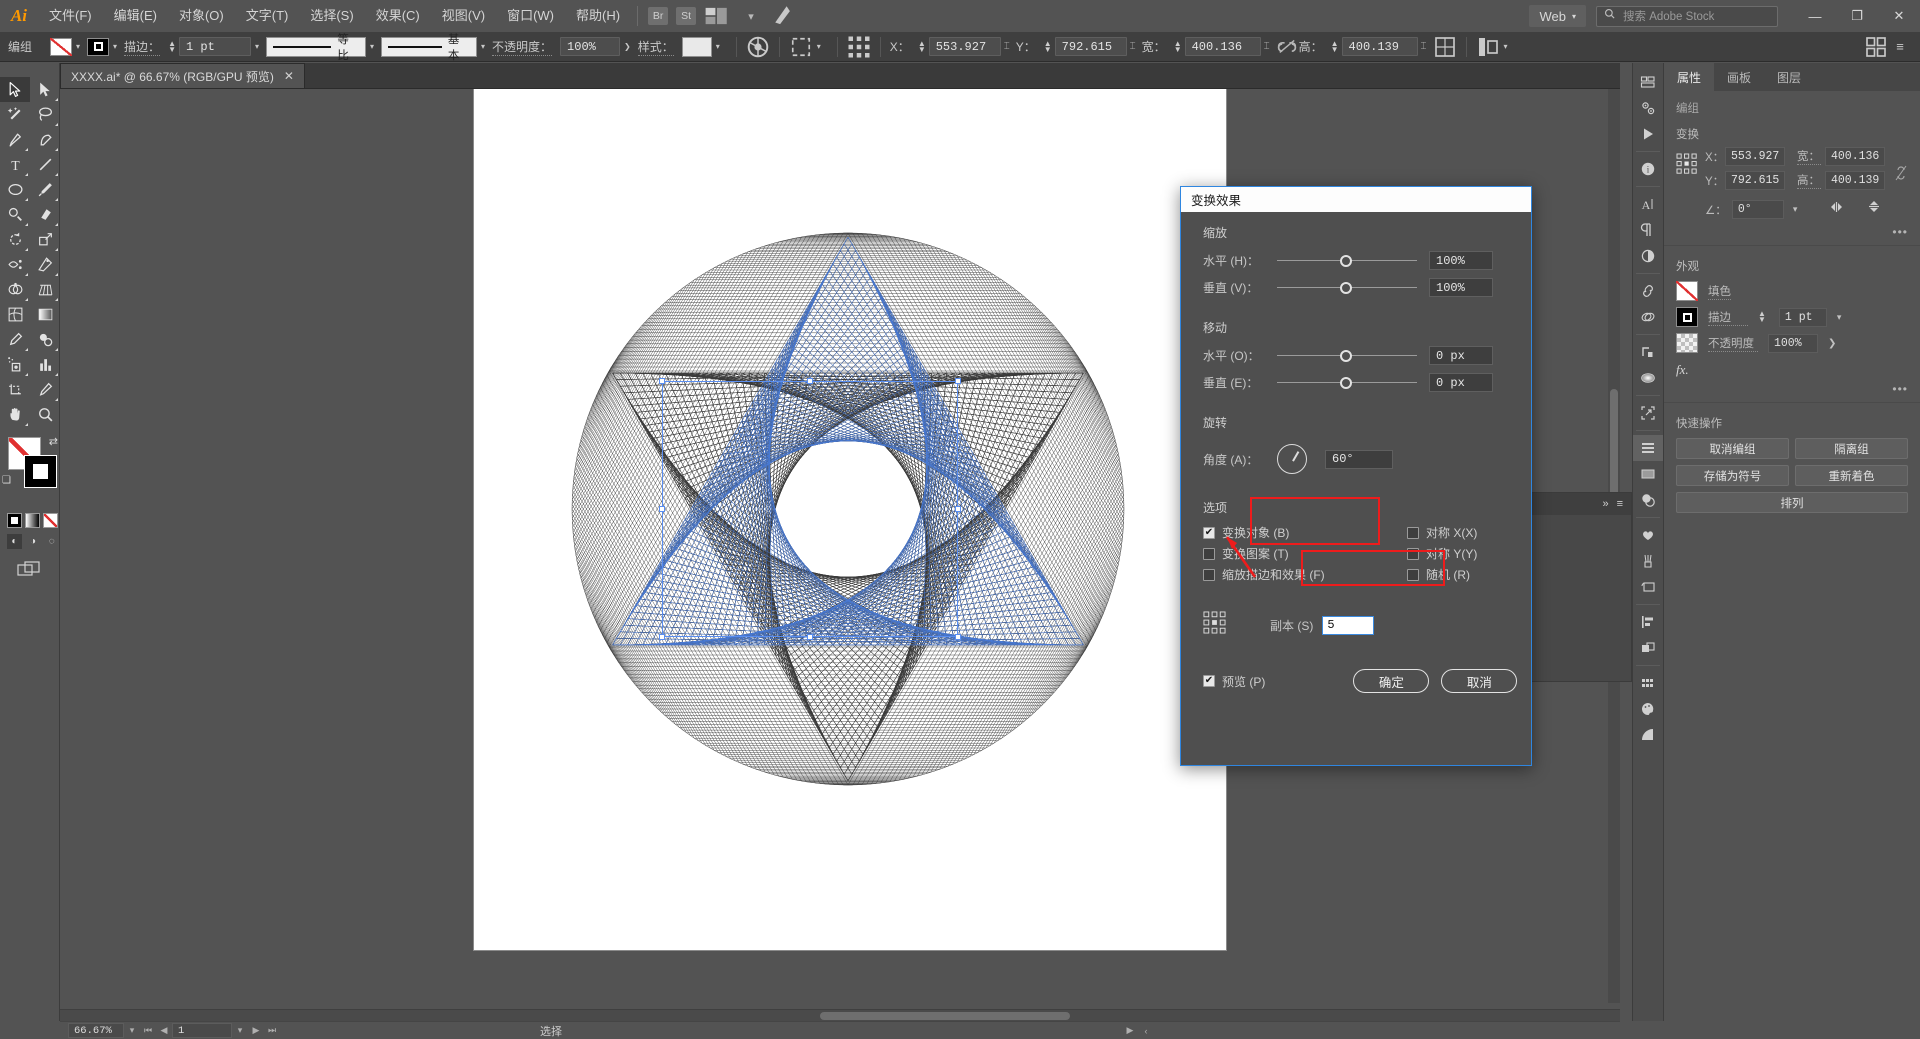 The image size is (1920, 1039). I want to click on recolor-button: 重新着色, so click(1851, 475).